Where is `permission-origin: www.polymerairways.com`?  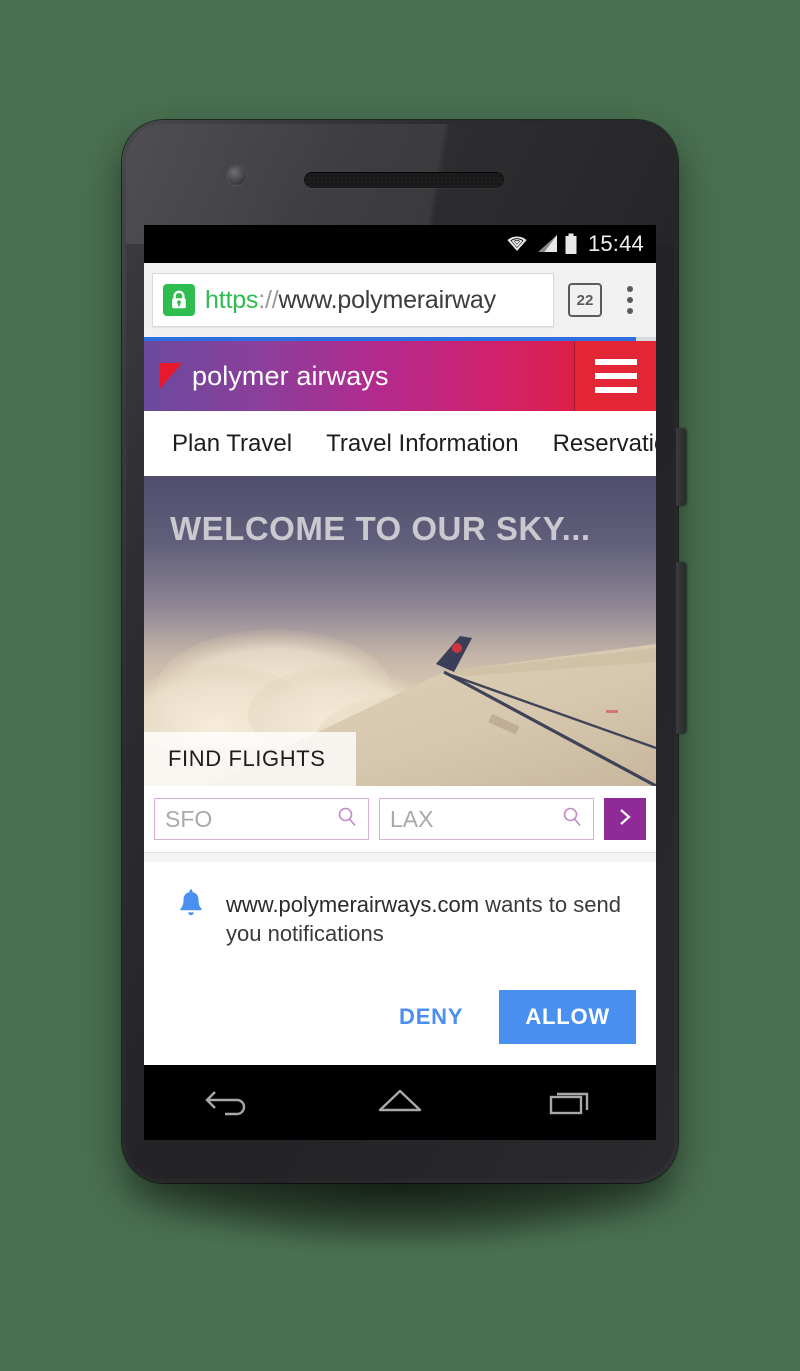
permission-origin: www.polymerairways.com is located at coordinates (353, 904).